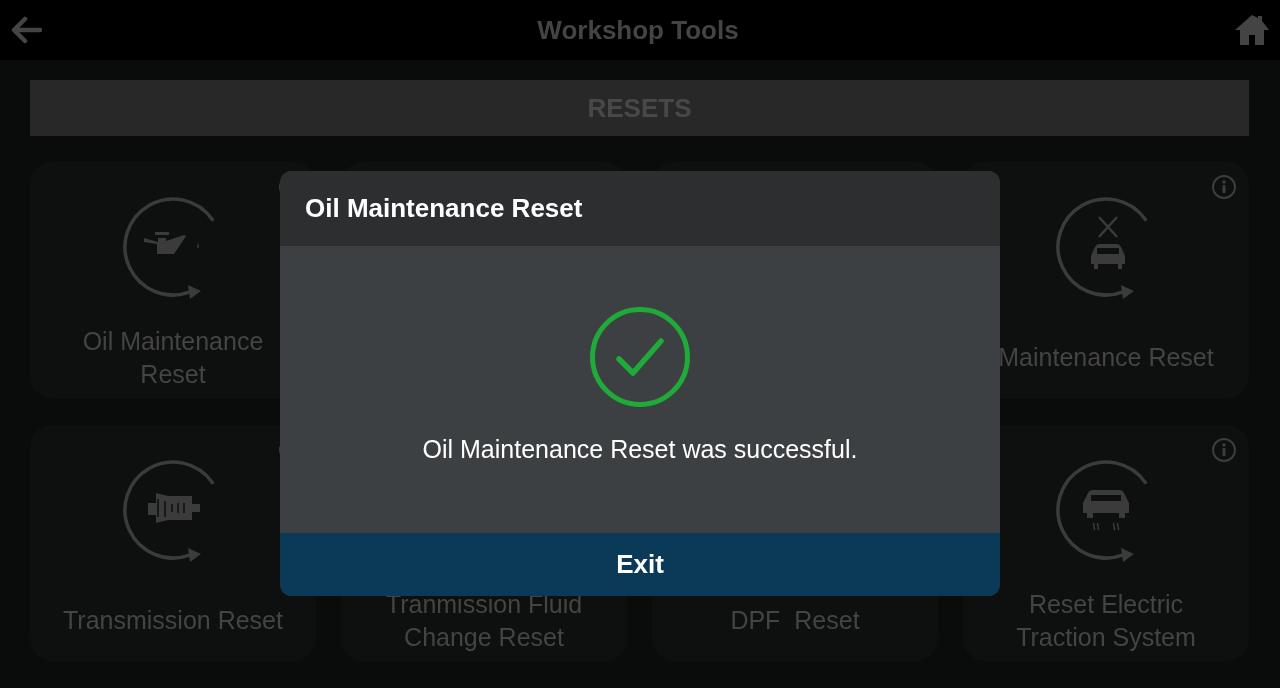 This screenshot has width=1280, height=688. I want to click on car-skid-icon, so click(1106, 510).